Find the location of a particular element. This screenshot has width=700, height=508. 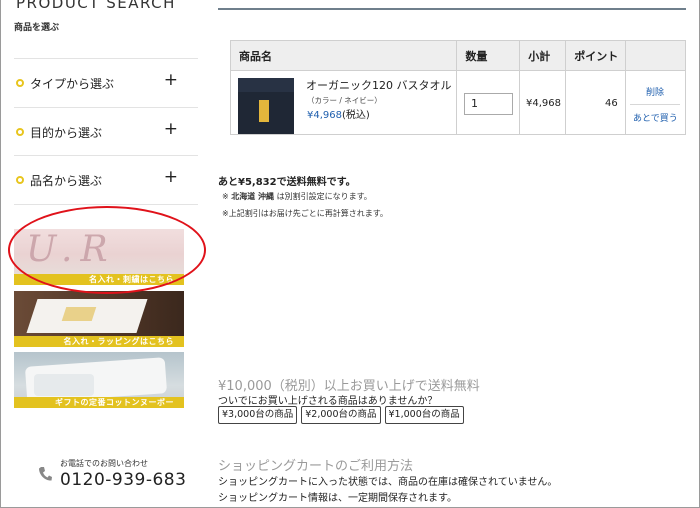

delete-link: 削除 is located at coordinates (655, 91).